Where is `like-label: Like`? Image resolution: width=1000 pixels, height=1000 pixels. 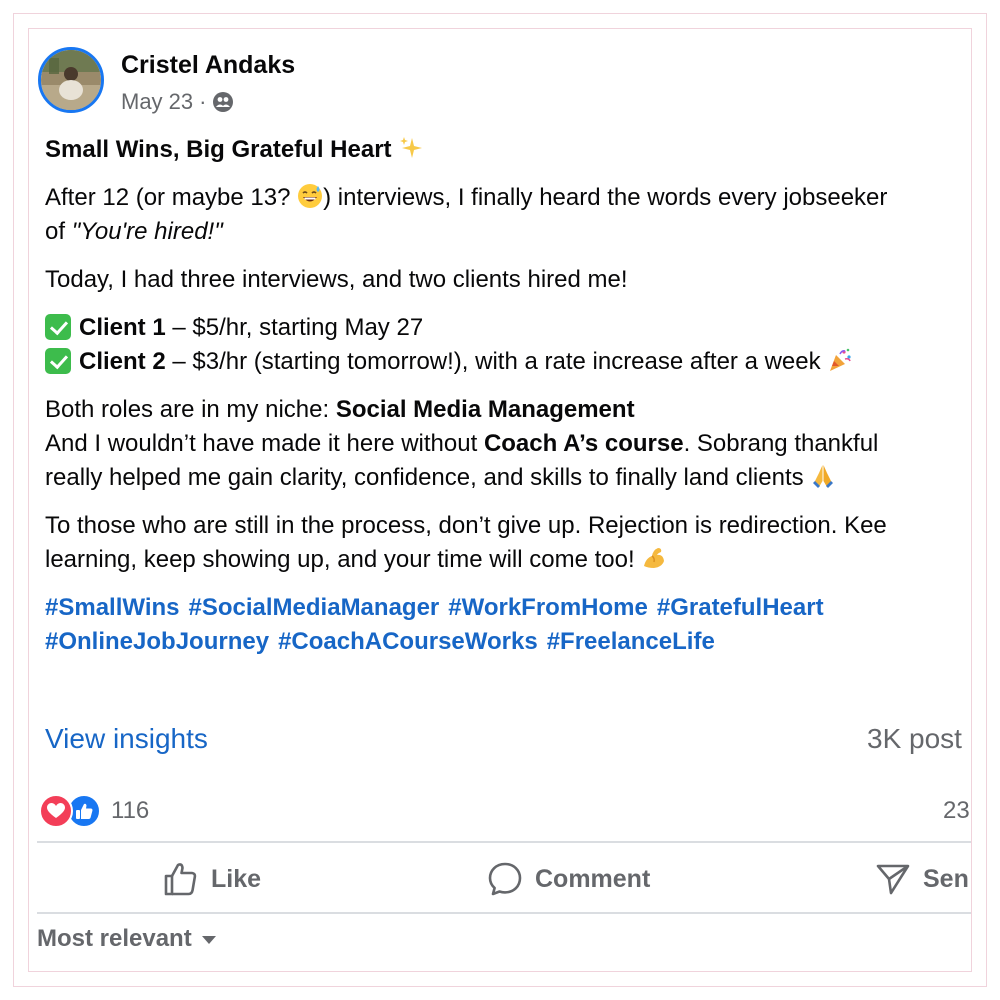 like-label: Like is located at coordinates (236, 878).